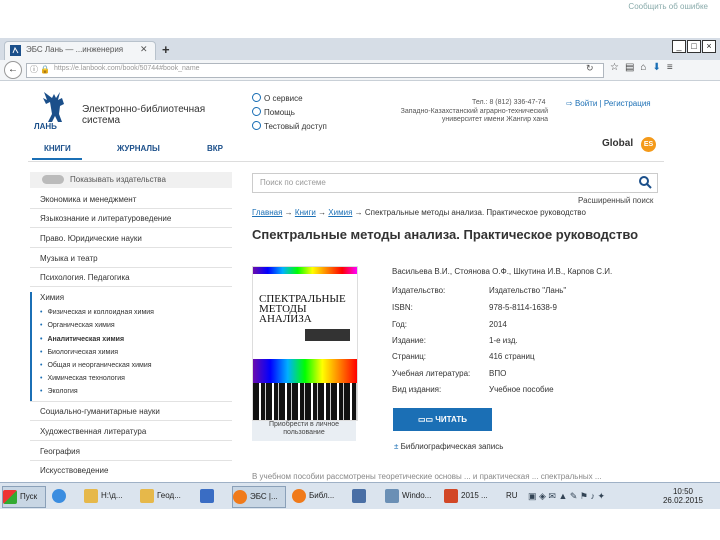 Image resolution: width=720 pixels, height=540 pixels. I want to click on detail-label: Учебная литература:, so click(431, 373).